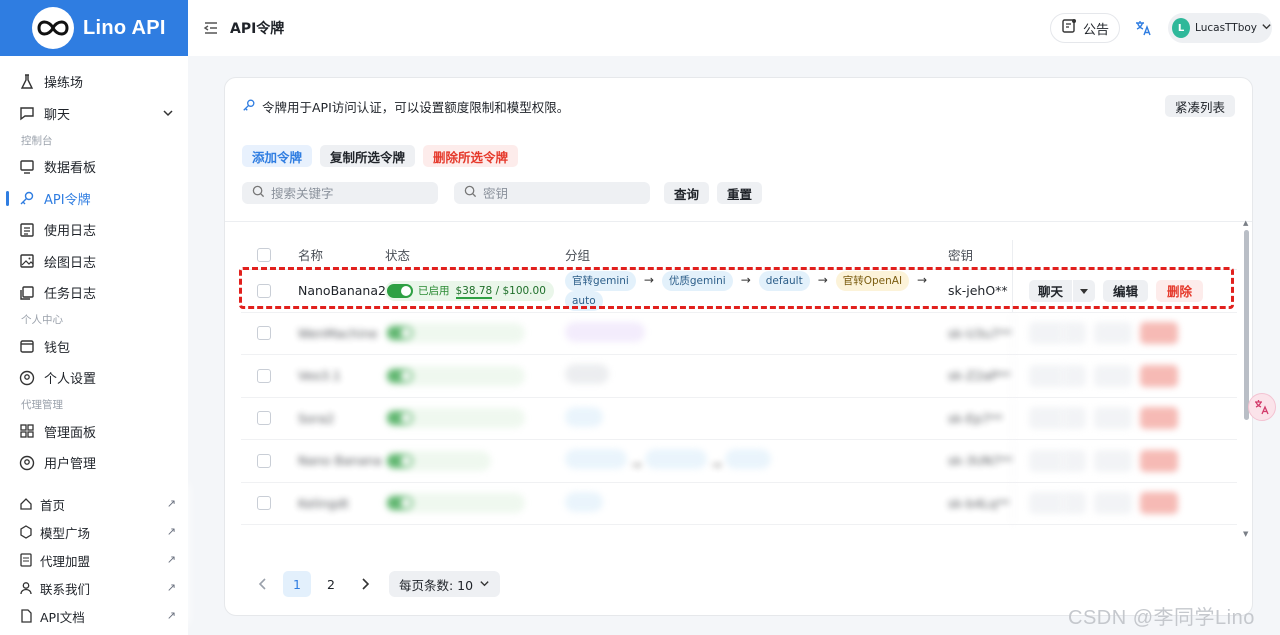 This screenshot has width=1280, height=635. Describe the element at coordinates (94, 199) in the screenshot. I see `sidebar-item-api-tokens: API令牌` at that location.